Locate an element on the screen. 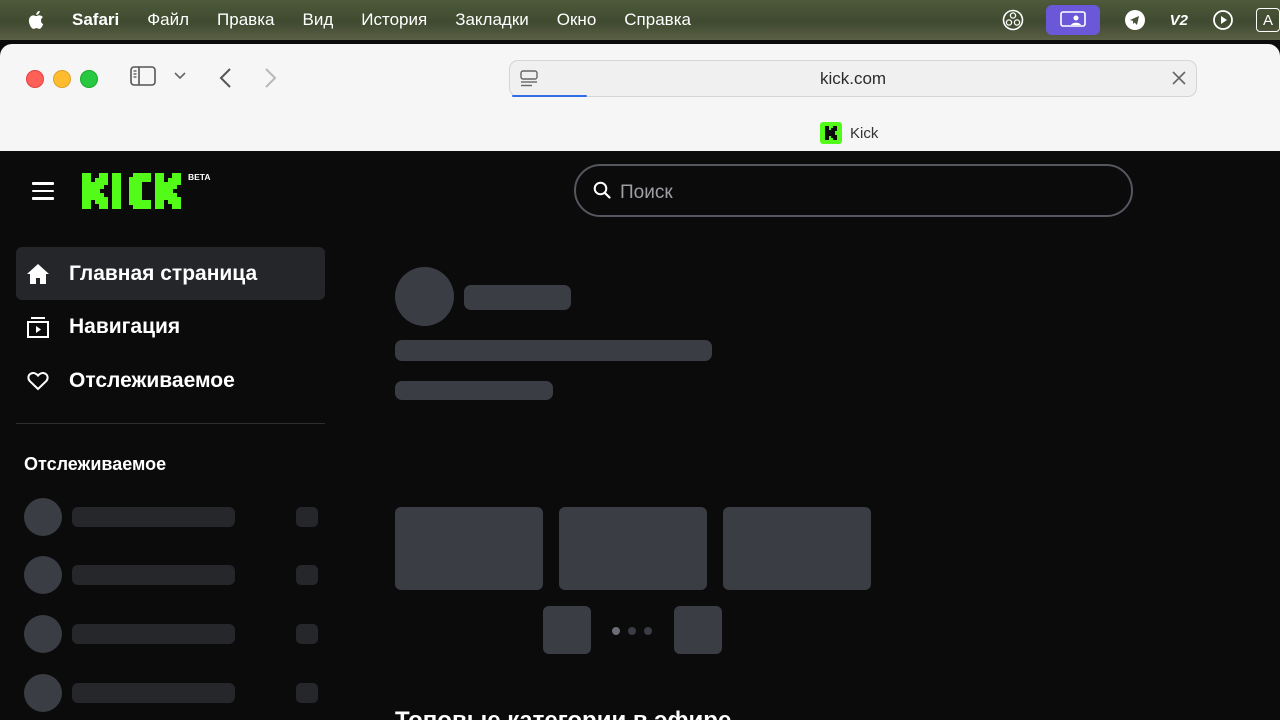 The width and height of the screenshot is (1280, 720). sidebar-divider is located at coordinates (170, 423).